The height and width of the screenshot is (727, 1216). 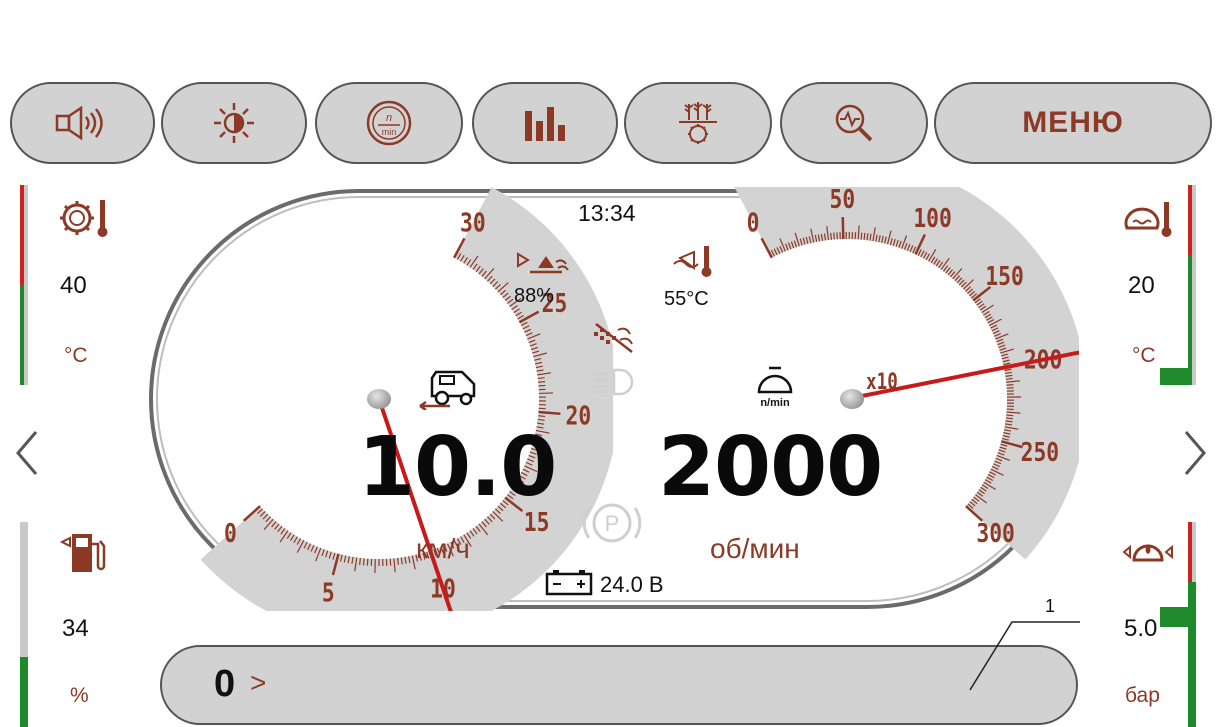 What do you see at coordinates (882, 382) in the screenshot?
I see `rpm-multiplier: x10` at bounding box center [882, 382].